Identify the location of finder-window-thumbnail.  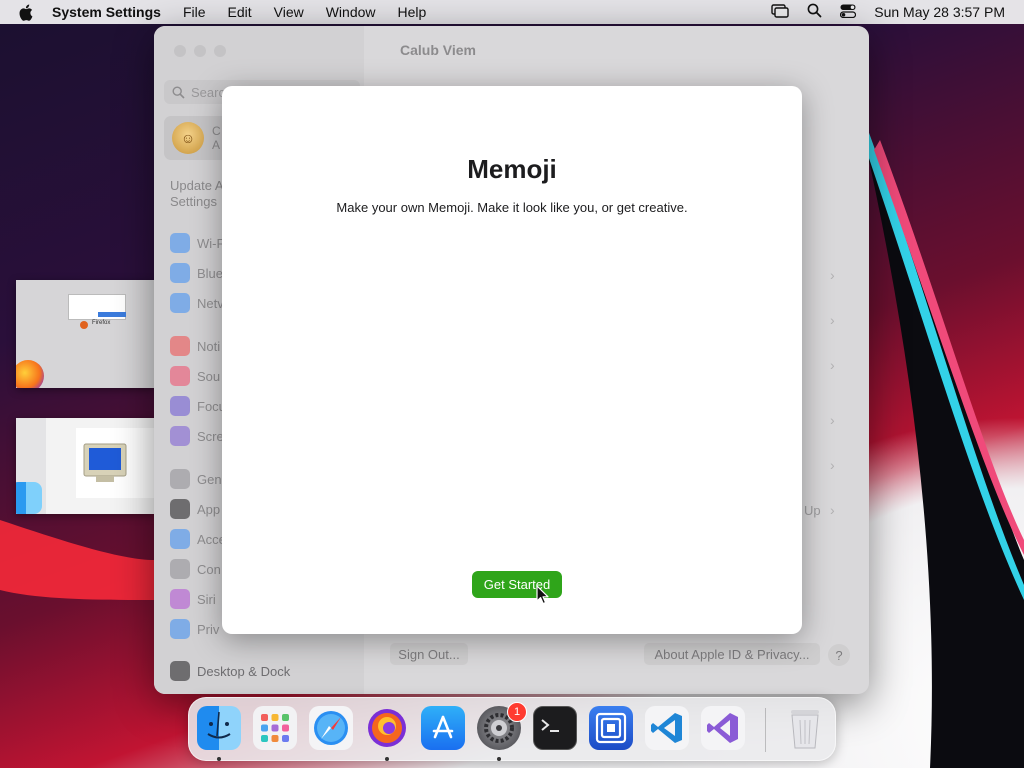
(85, 466).